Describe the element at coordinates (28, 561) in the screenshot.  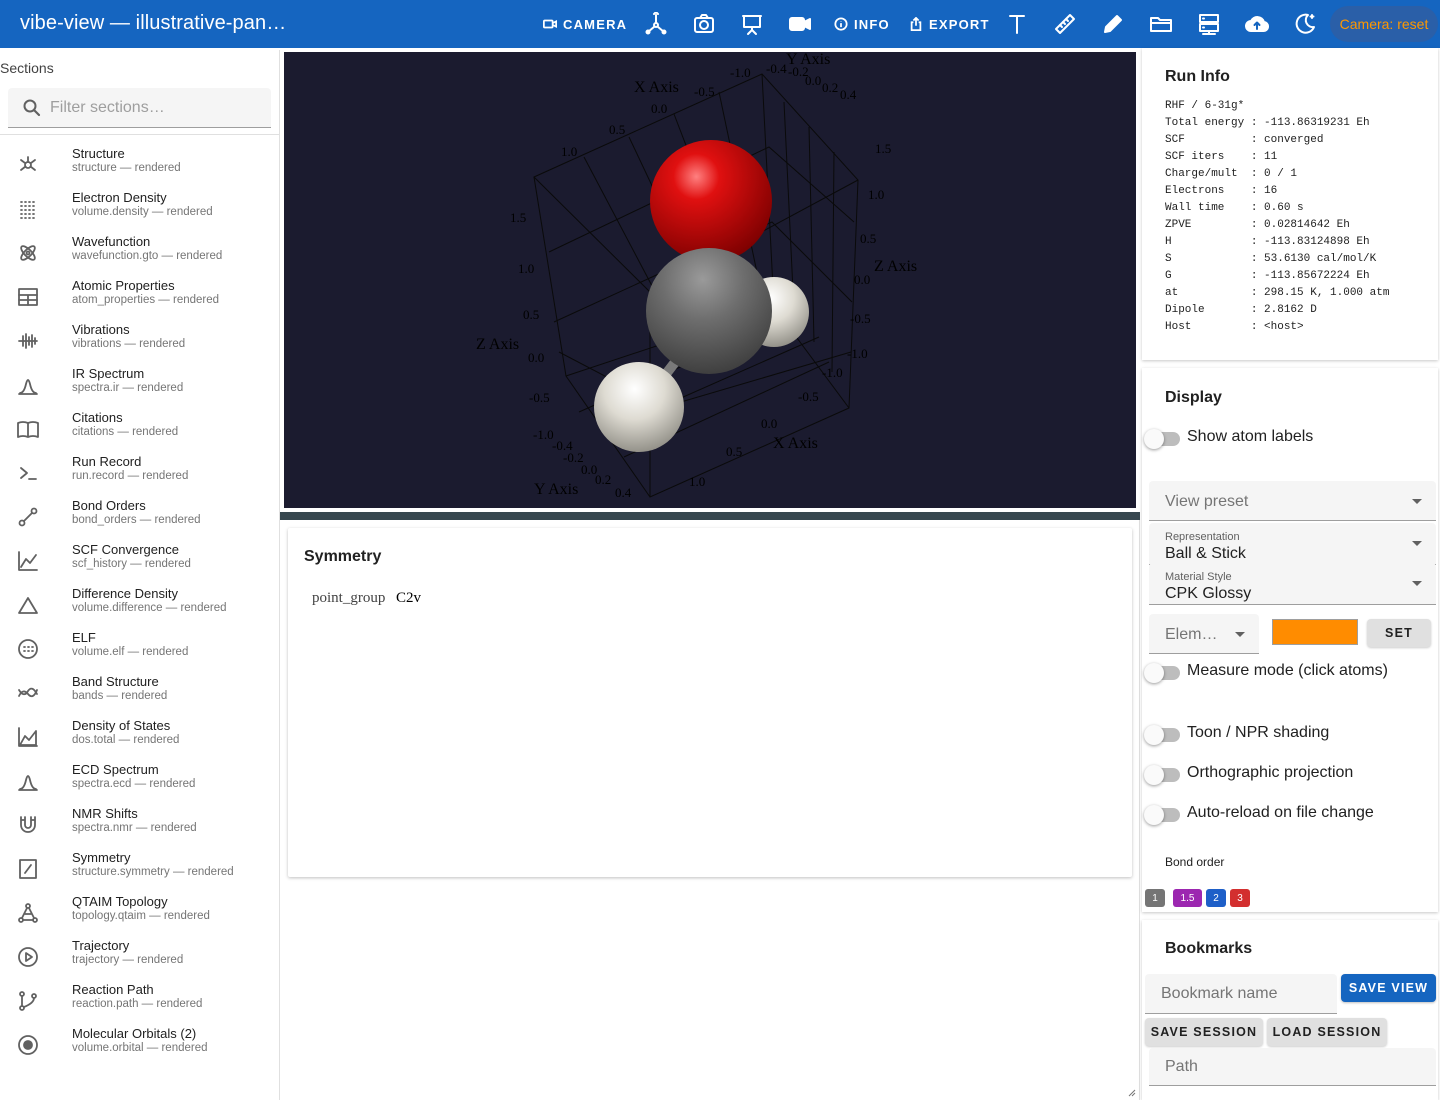
I see `line-chart-icon` at that location.